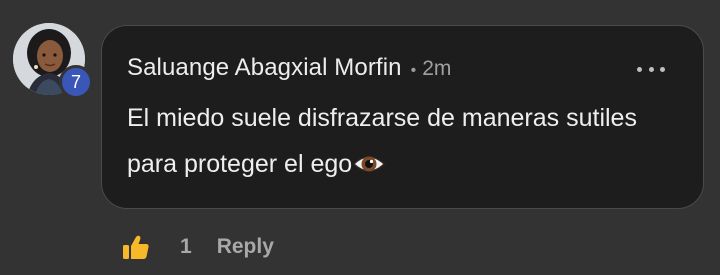 The height and width of the screenshot is (275, 720). I want to click on eye-icon, so click(369, 164).